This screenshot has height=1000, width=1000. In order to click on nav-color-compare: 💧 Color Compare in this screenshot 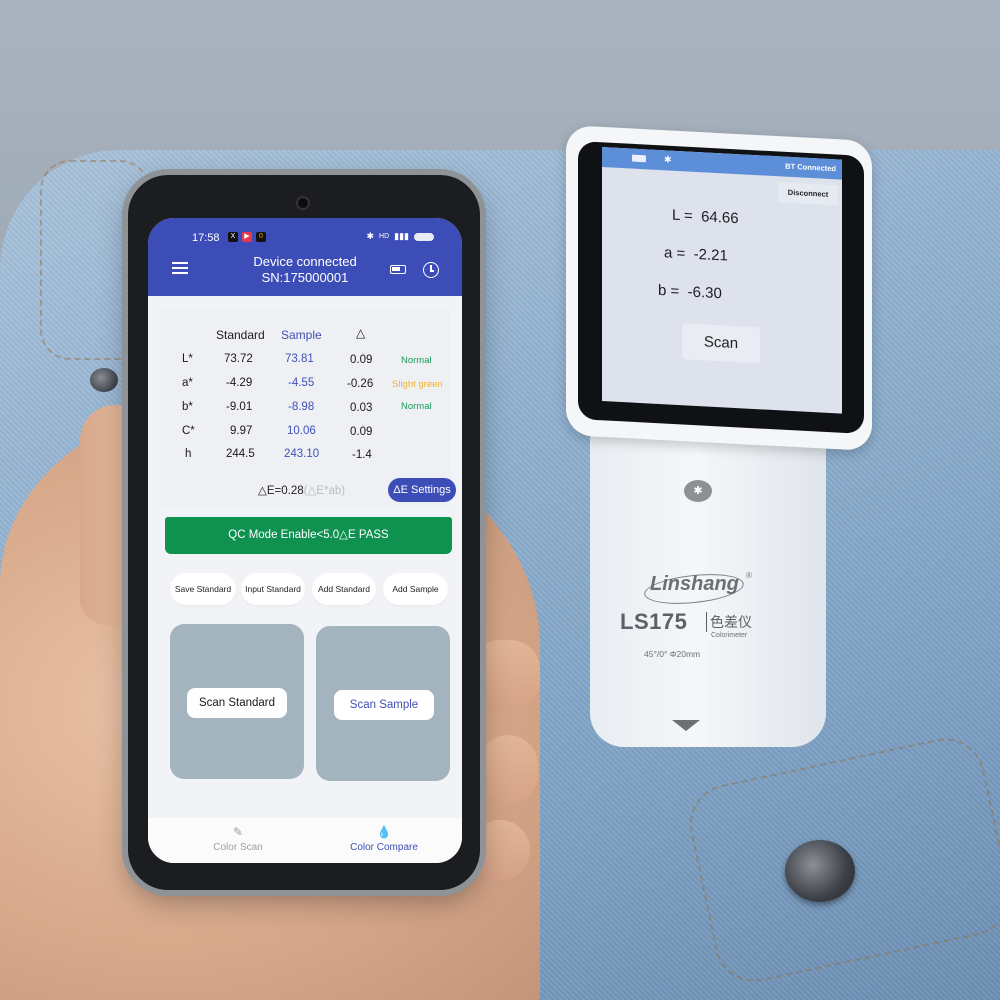, I will do `click(384, 839)`.